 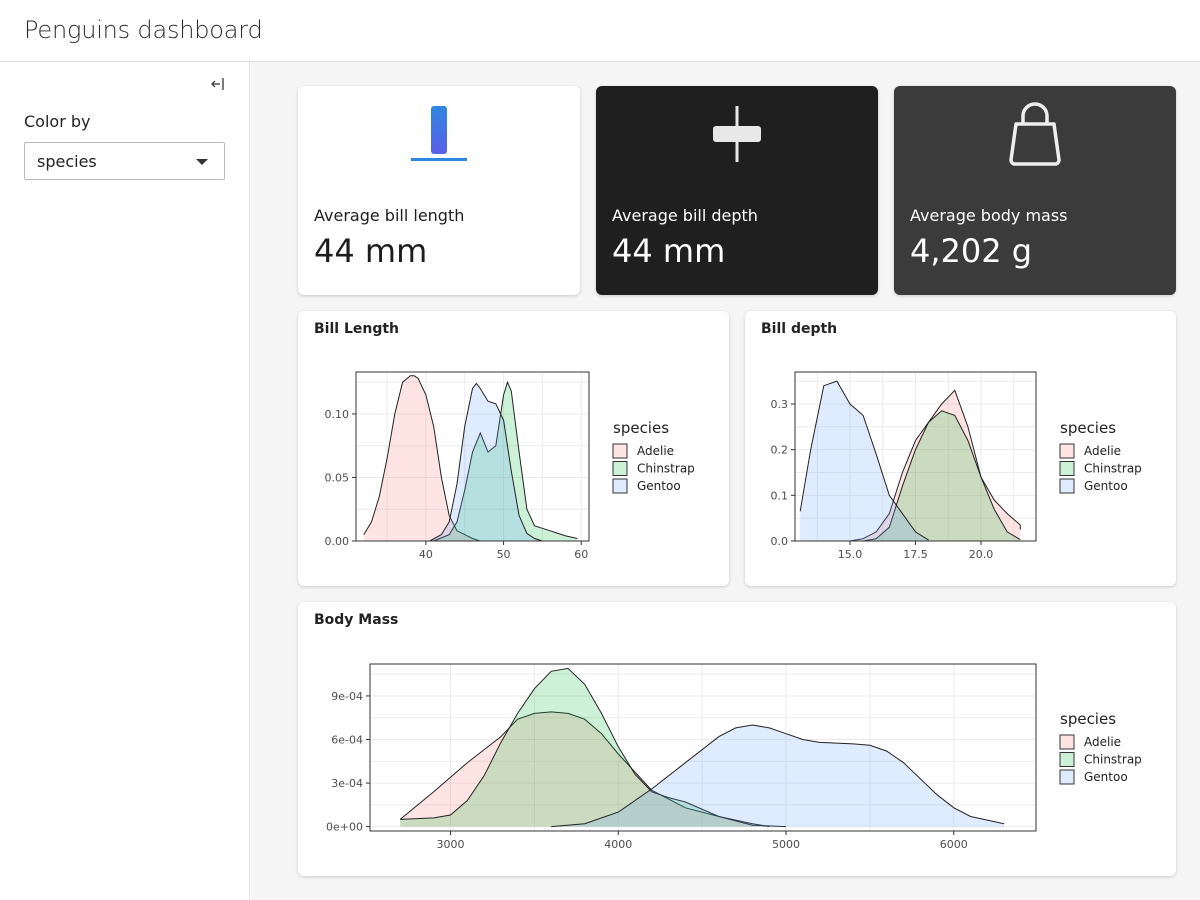 What do you see at coordinates (780, 450) in the screenshot?
I see `y-tick-label: 0.2` at bounding box center [780, 450].